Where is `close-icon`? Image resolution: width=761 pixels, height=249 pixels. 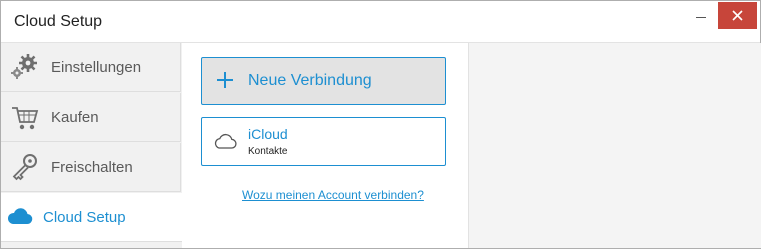 close-icon is located at coordinates (737, 15).